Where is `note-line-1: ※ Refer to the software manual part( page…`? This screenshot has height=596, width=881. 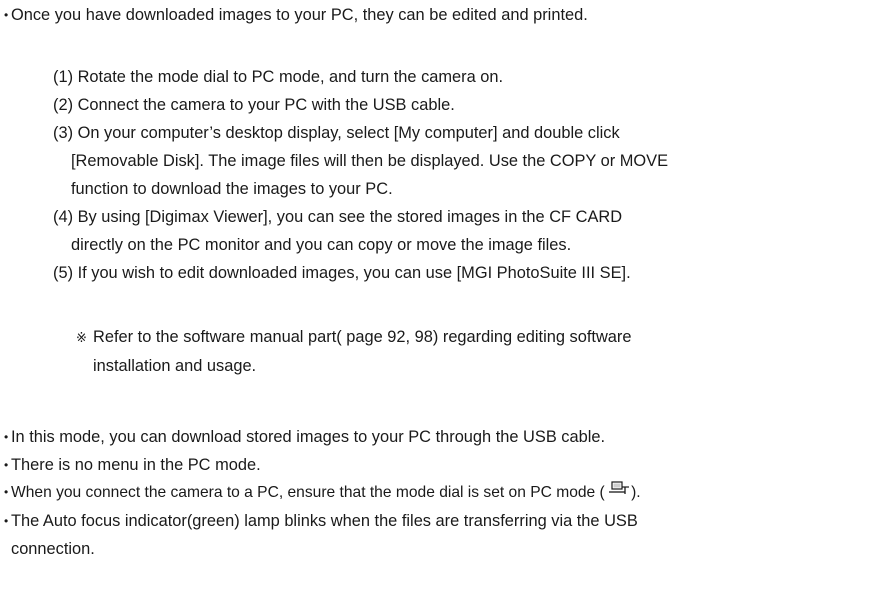 note-line-1: ※ Refer to the software manual part( page… is located at coordinates (353, 337).